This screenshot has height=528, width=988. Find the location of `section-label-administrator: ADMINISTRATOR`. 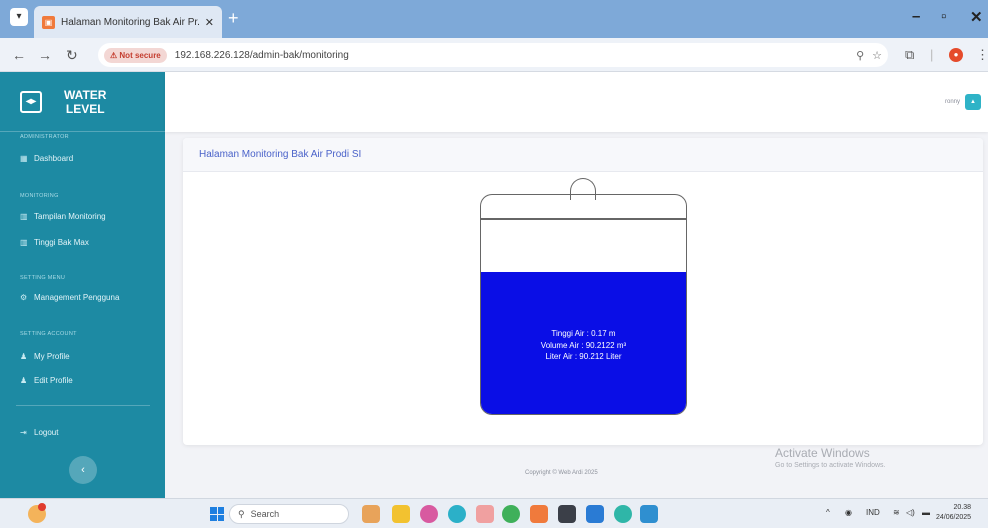

section-label-administrator: ADMINISTRATOR is located at coordinates (44, 137).